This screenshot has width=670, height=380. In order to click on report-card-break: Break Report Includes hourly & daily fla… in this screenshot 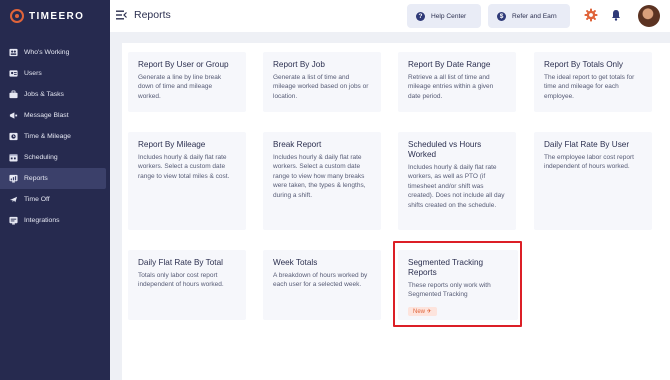, I will do `click(322, 181)`.